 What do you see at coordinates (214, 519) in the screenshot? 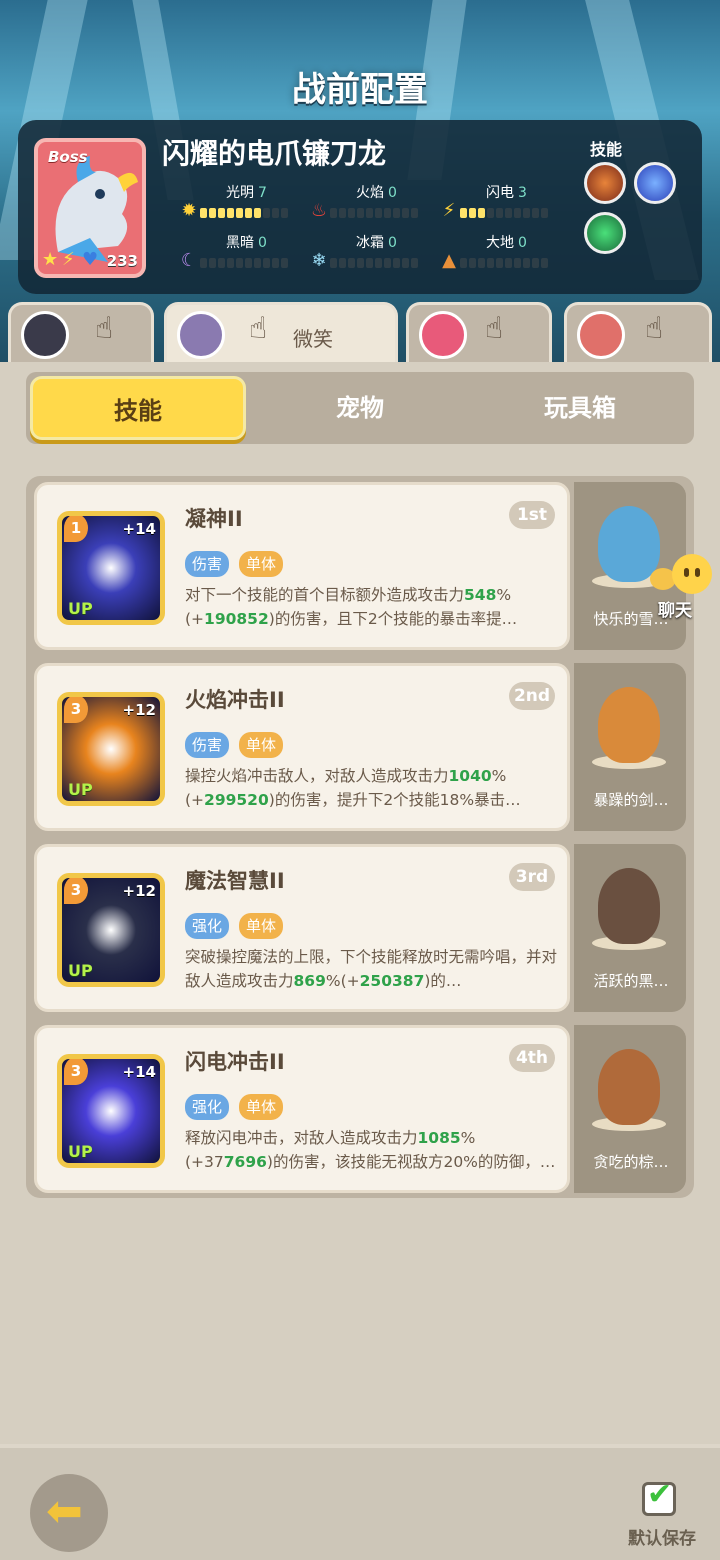
I see `skill-name: 凝神II` at bounding box center [214, 519].